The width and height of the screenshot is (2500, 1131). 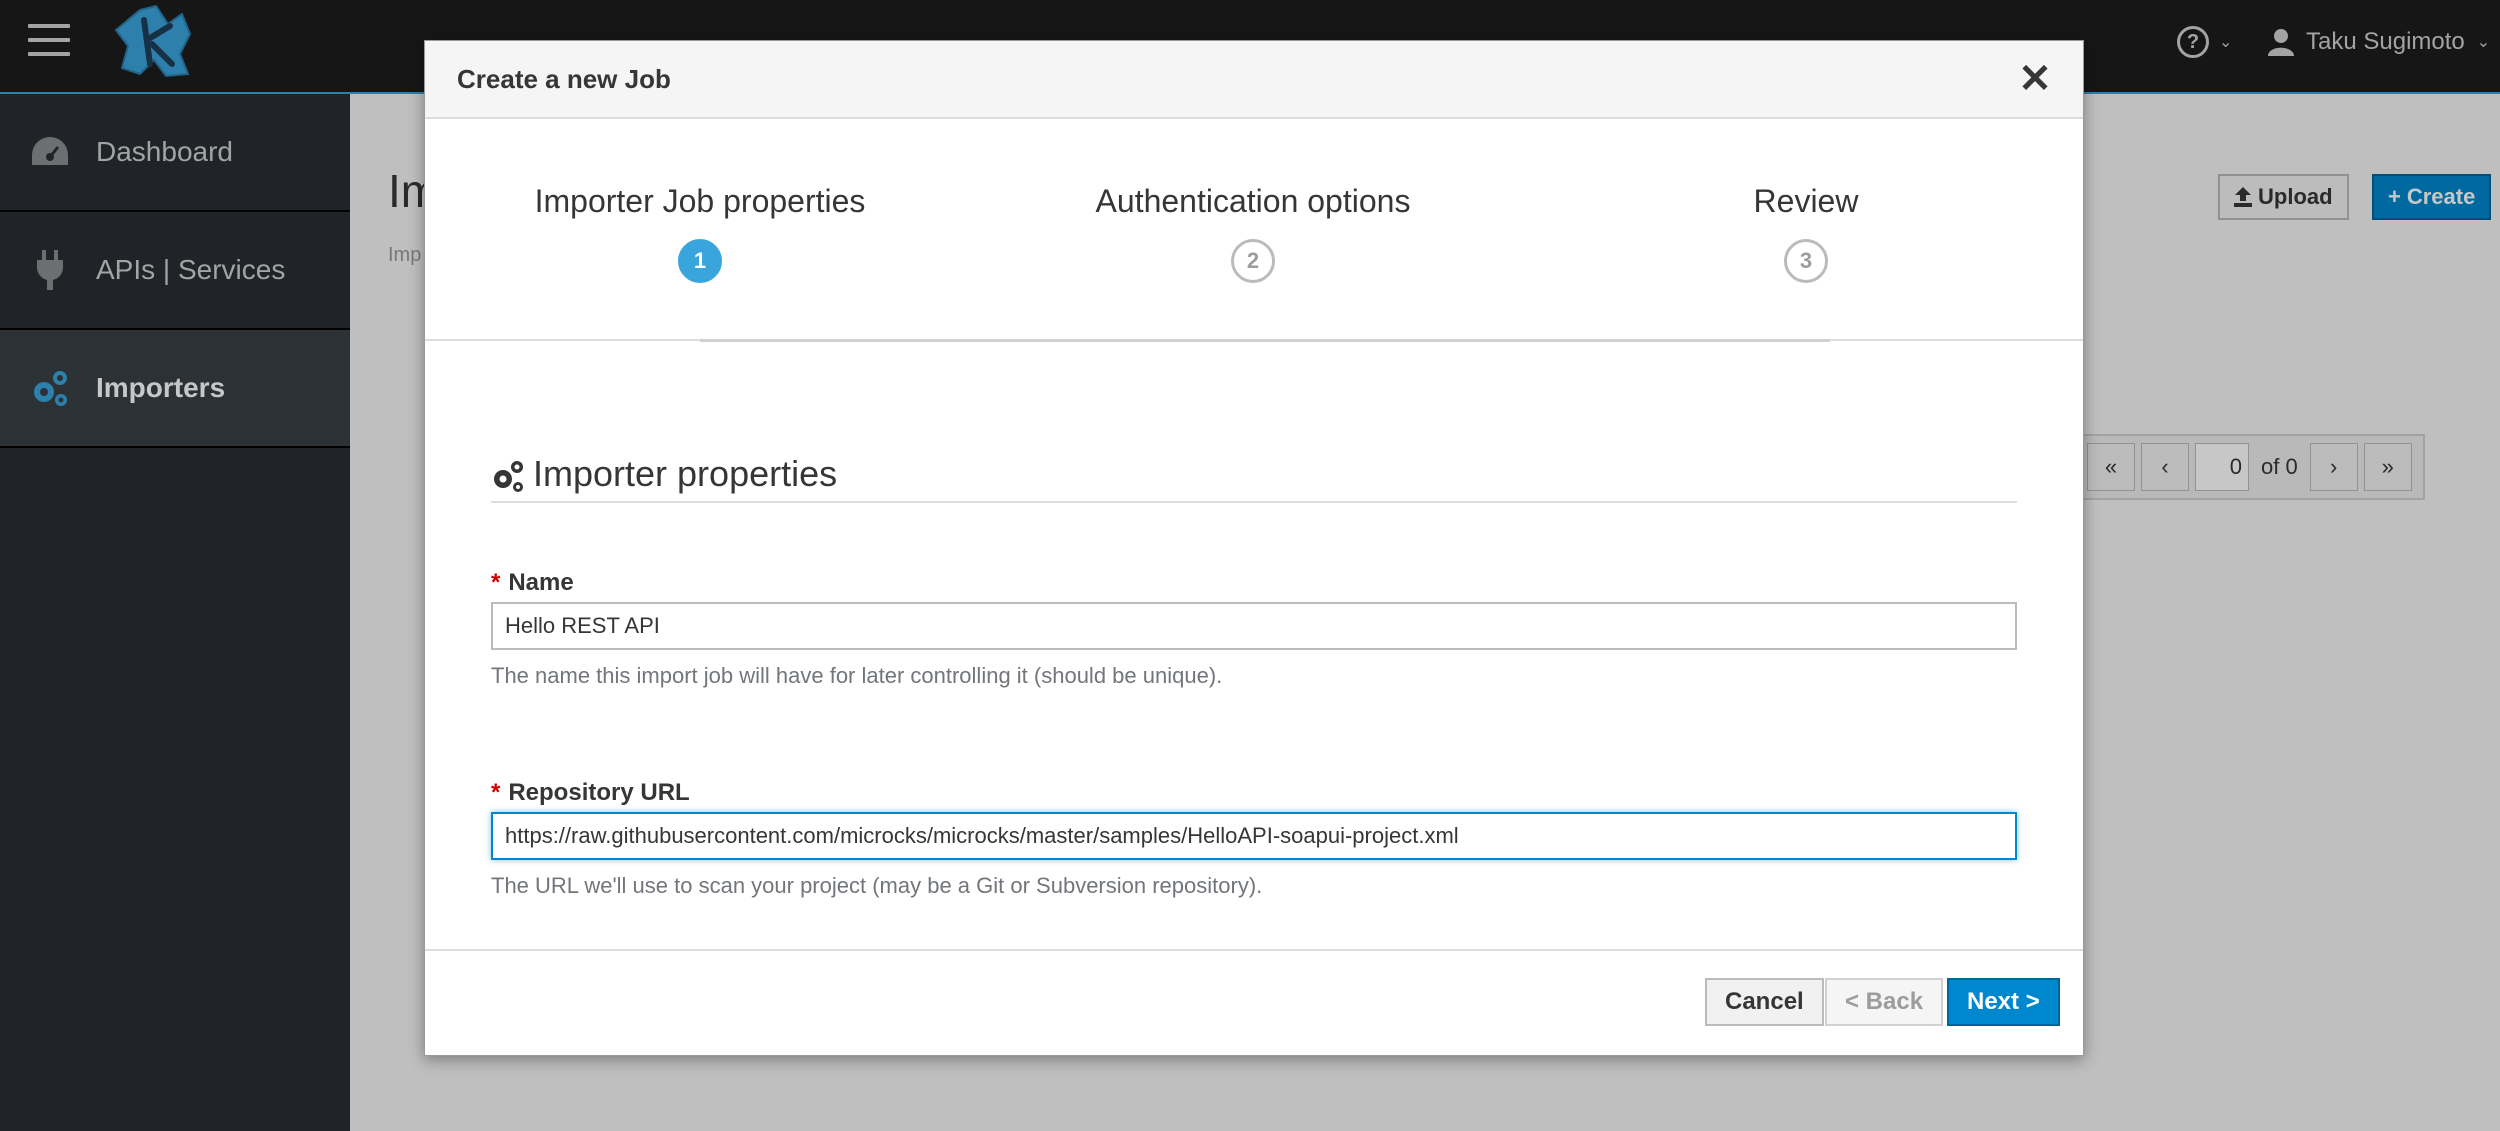 I want to click on repository-url-label-text: Repository URL, so click(x=599, y=792).